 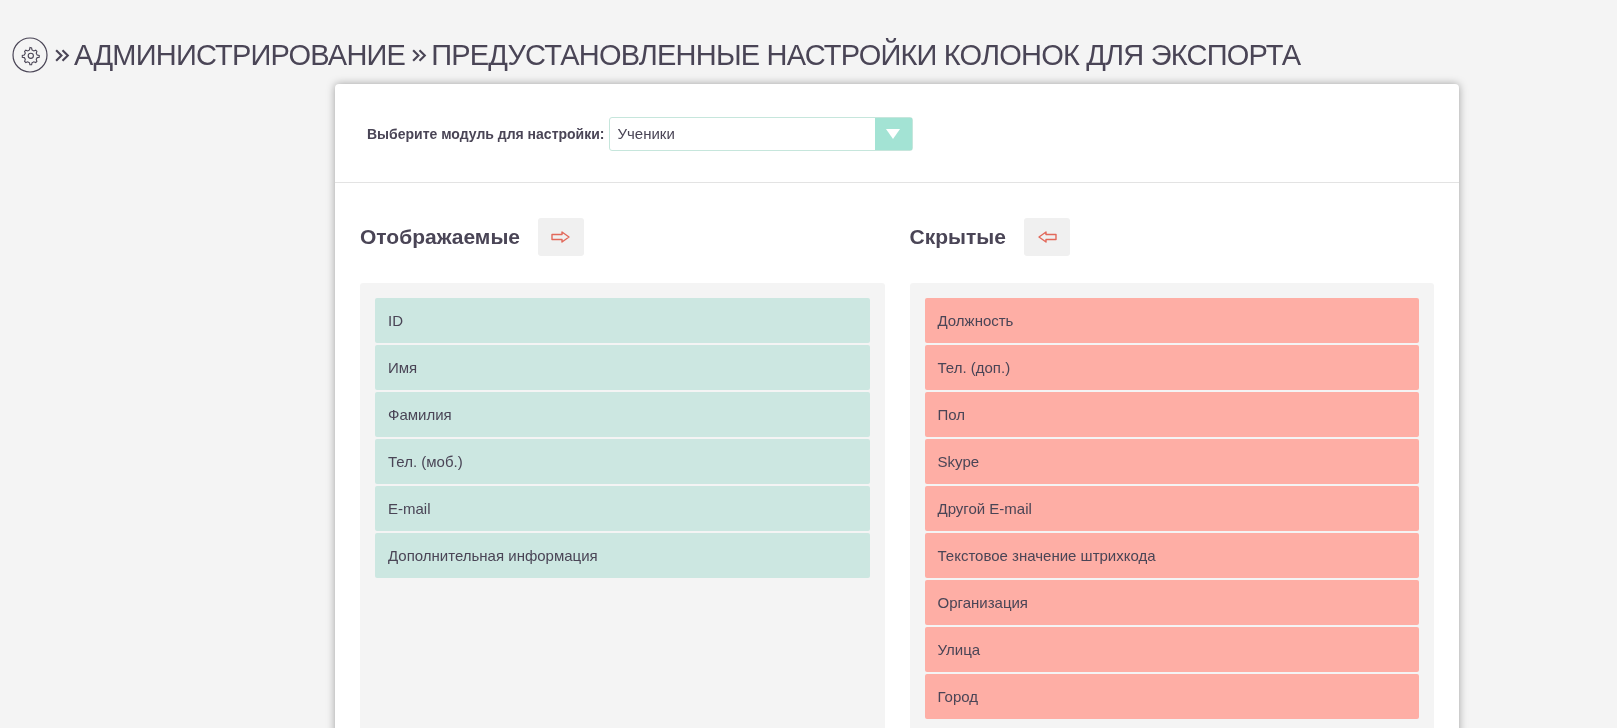 I want to click on column-item: Пол, so click(x=1171, y=414).